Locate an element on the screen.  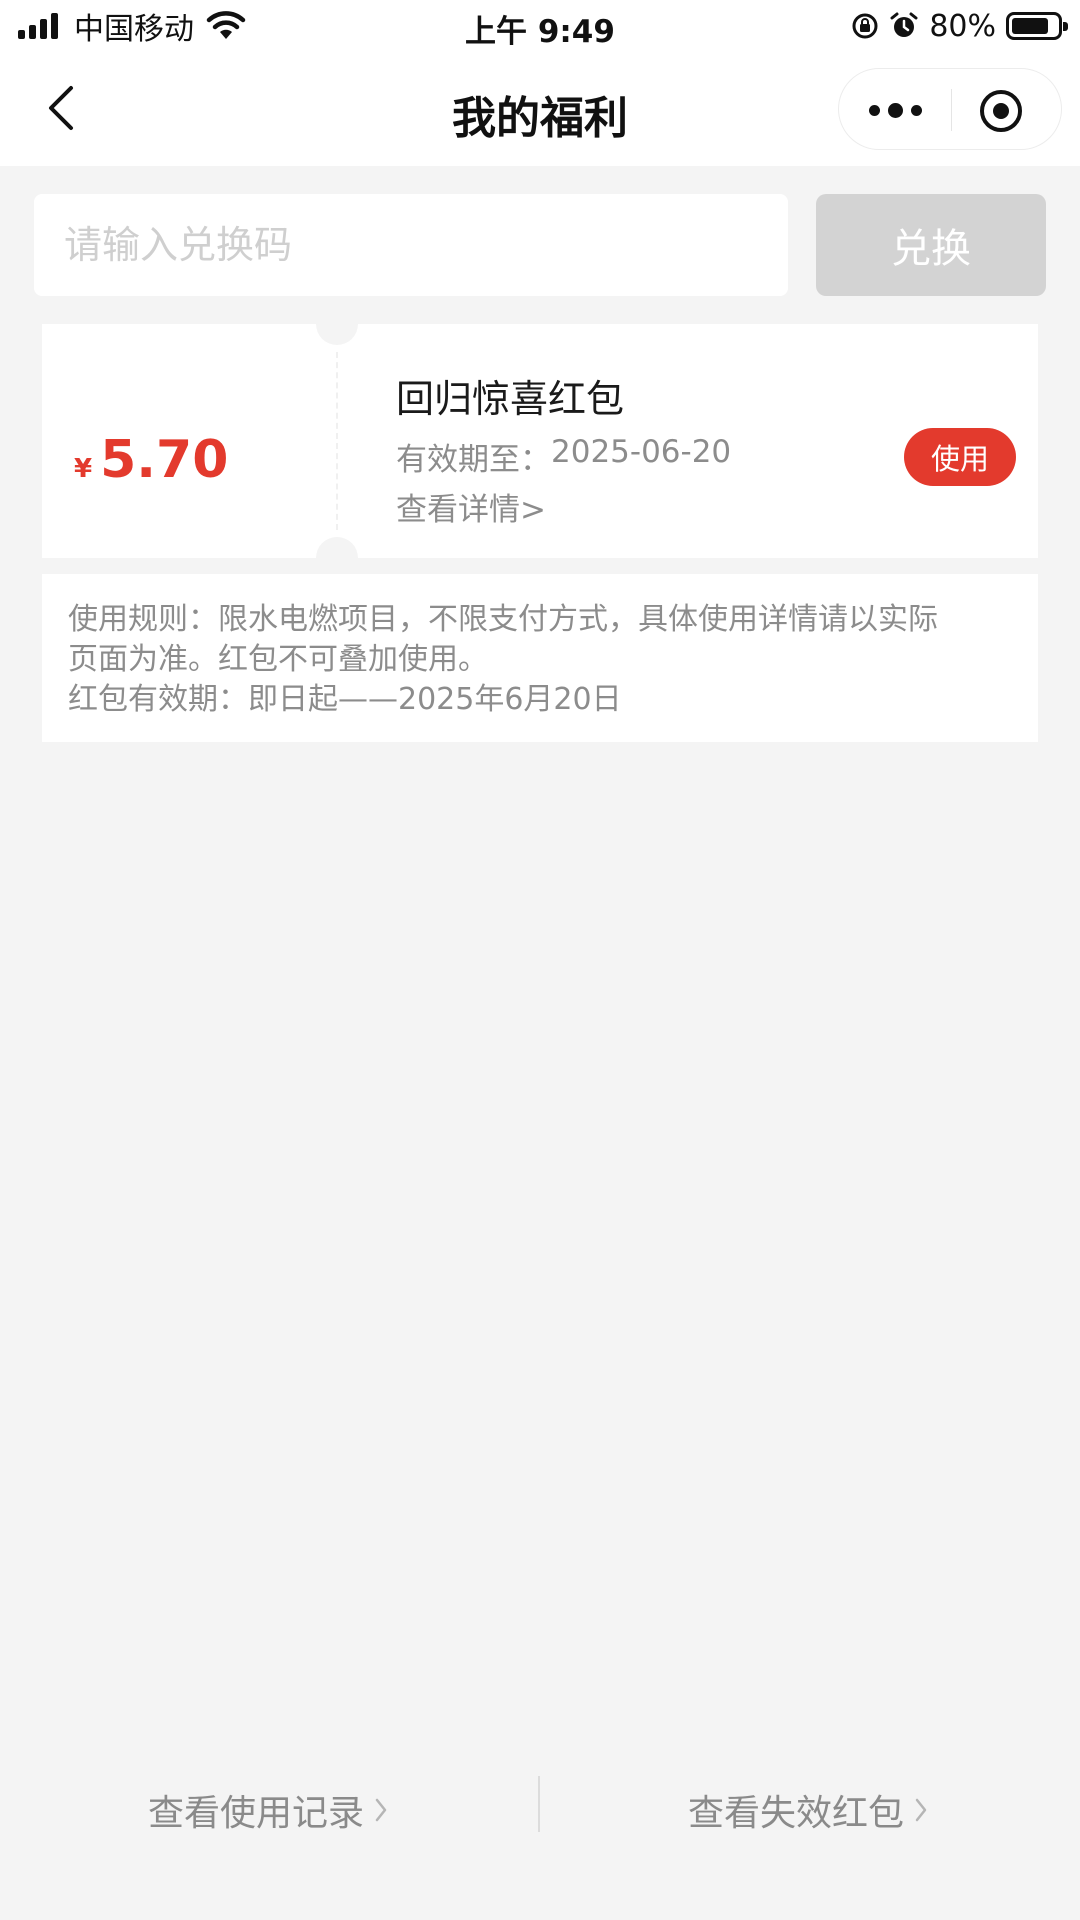
expired-packets-link: 查看失效红包 is located at coordinates (808, 1810).